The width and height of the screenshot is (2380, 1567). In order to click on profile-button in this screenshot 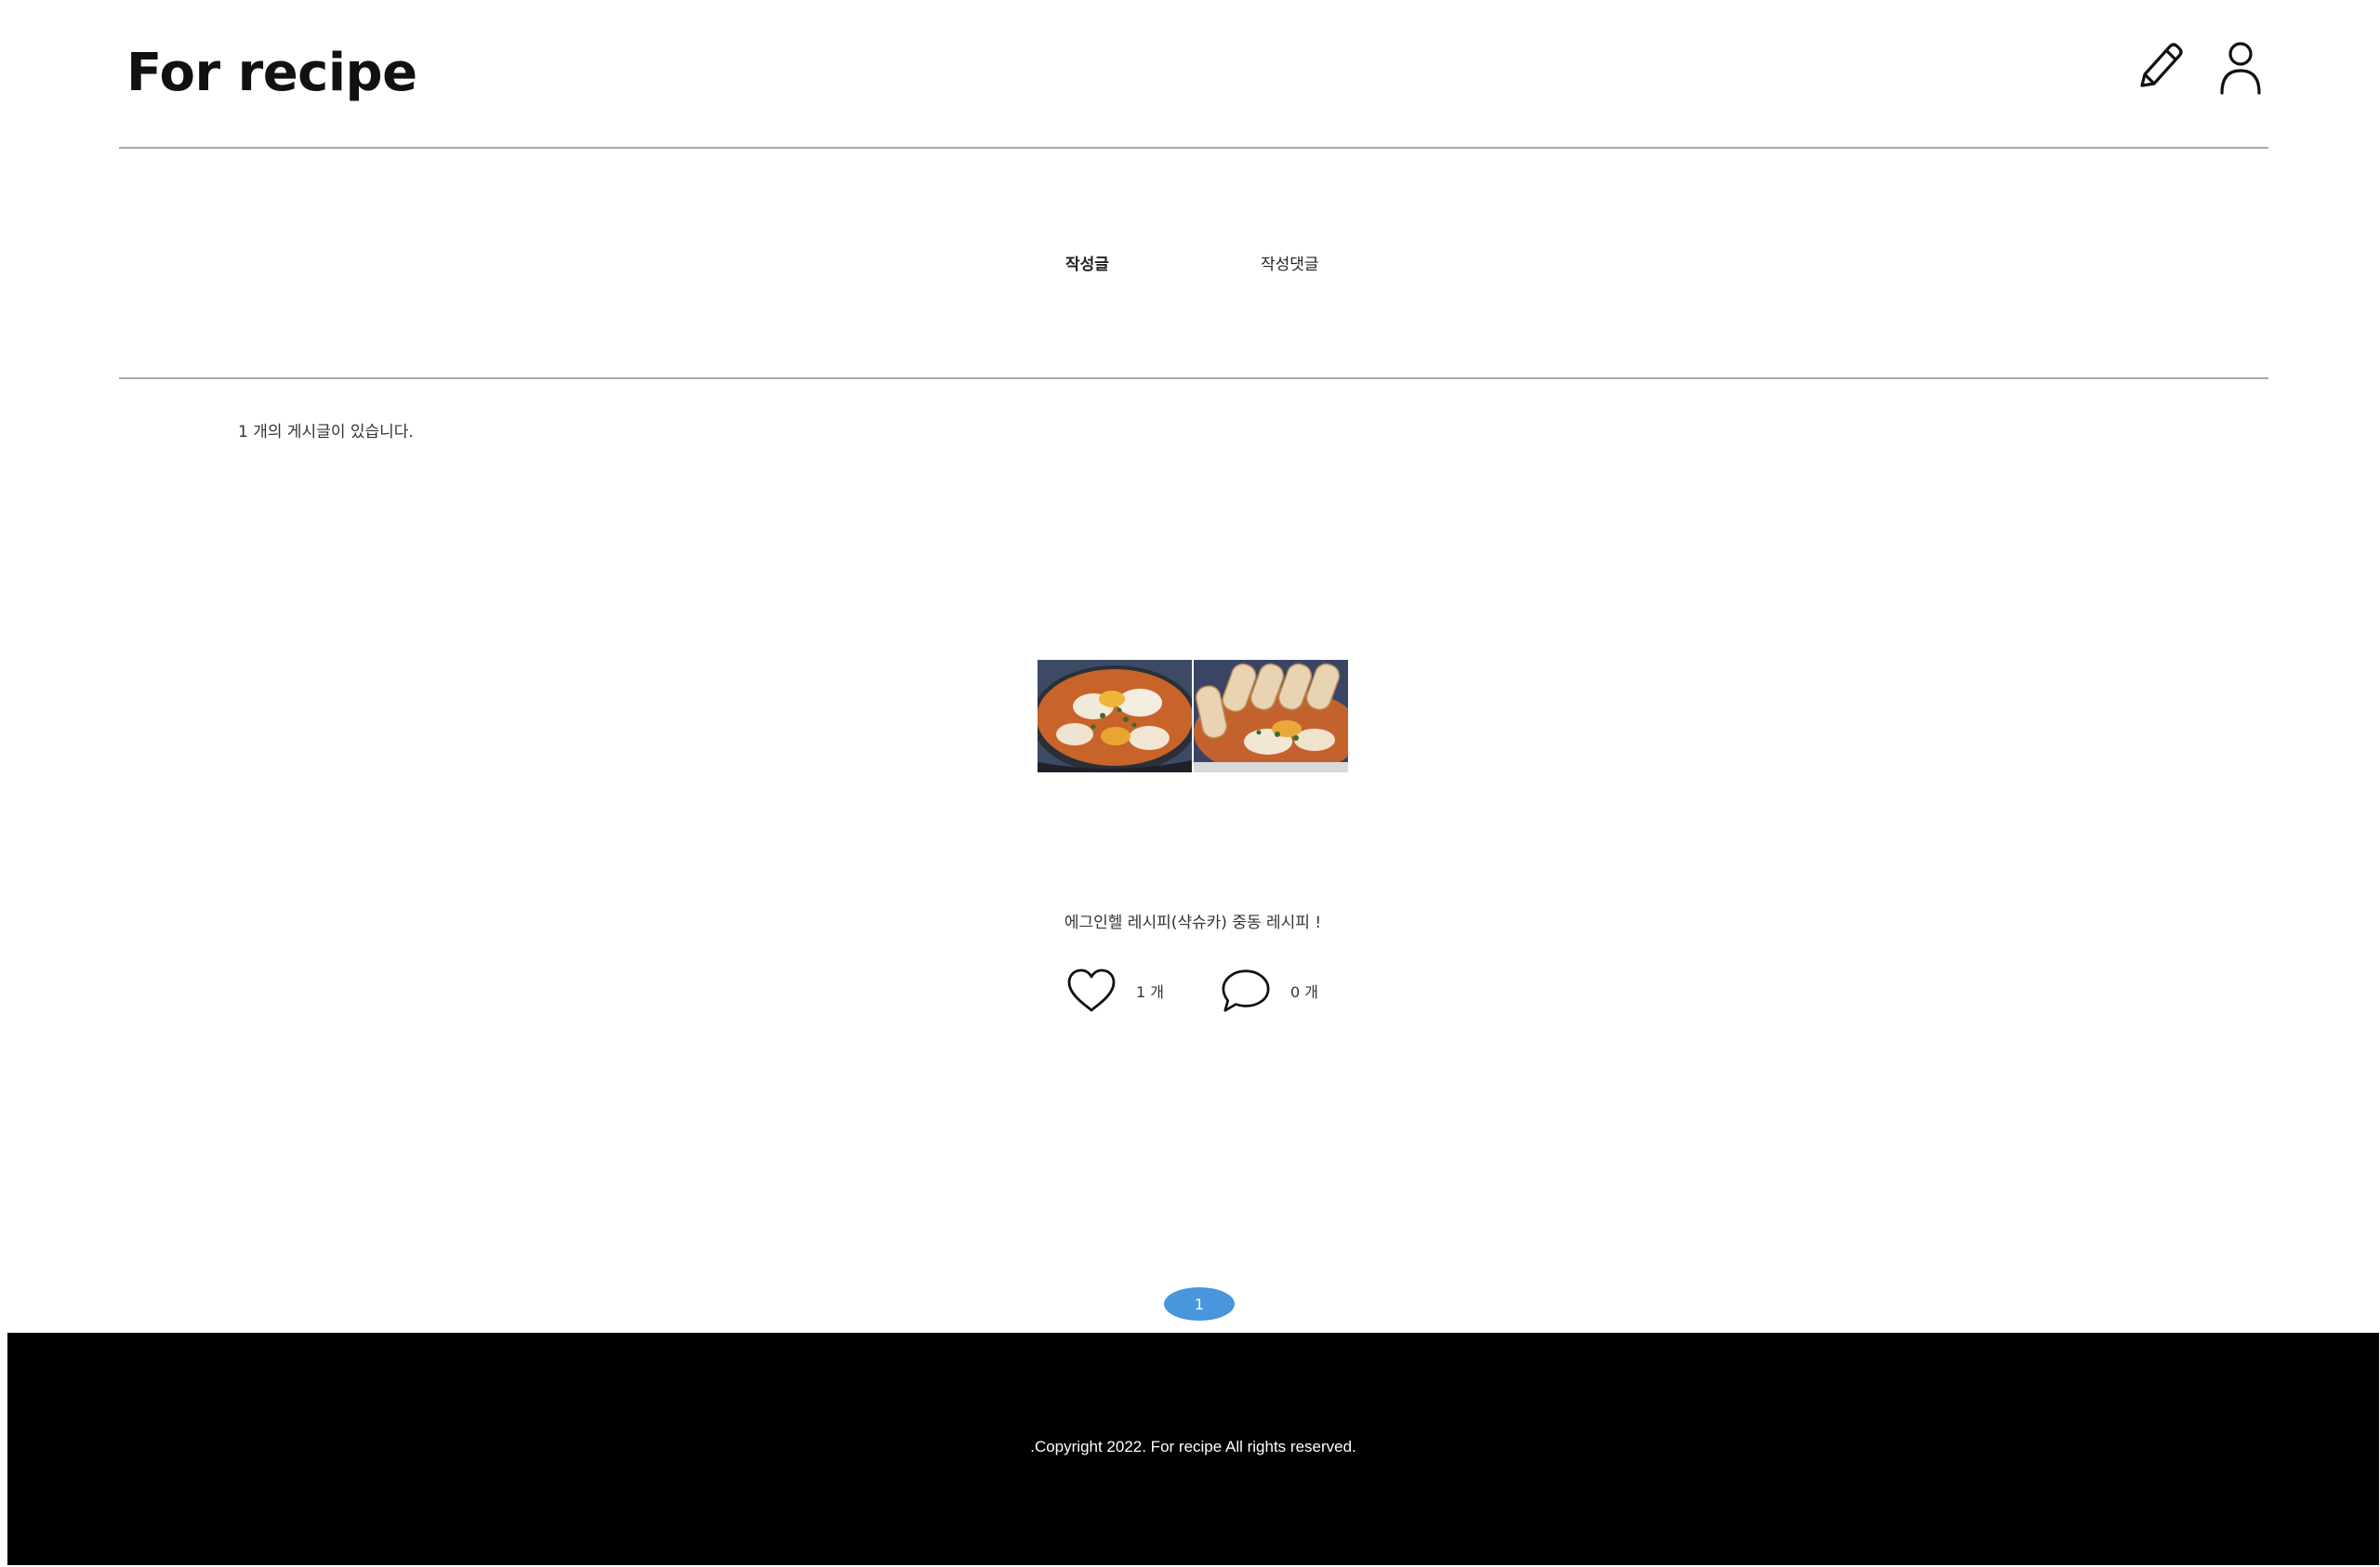, I will do `click(2240, 67)`.